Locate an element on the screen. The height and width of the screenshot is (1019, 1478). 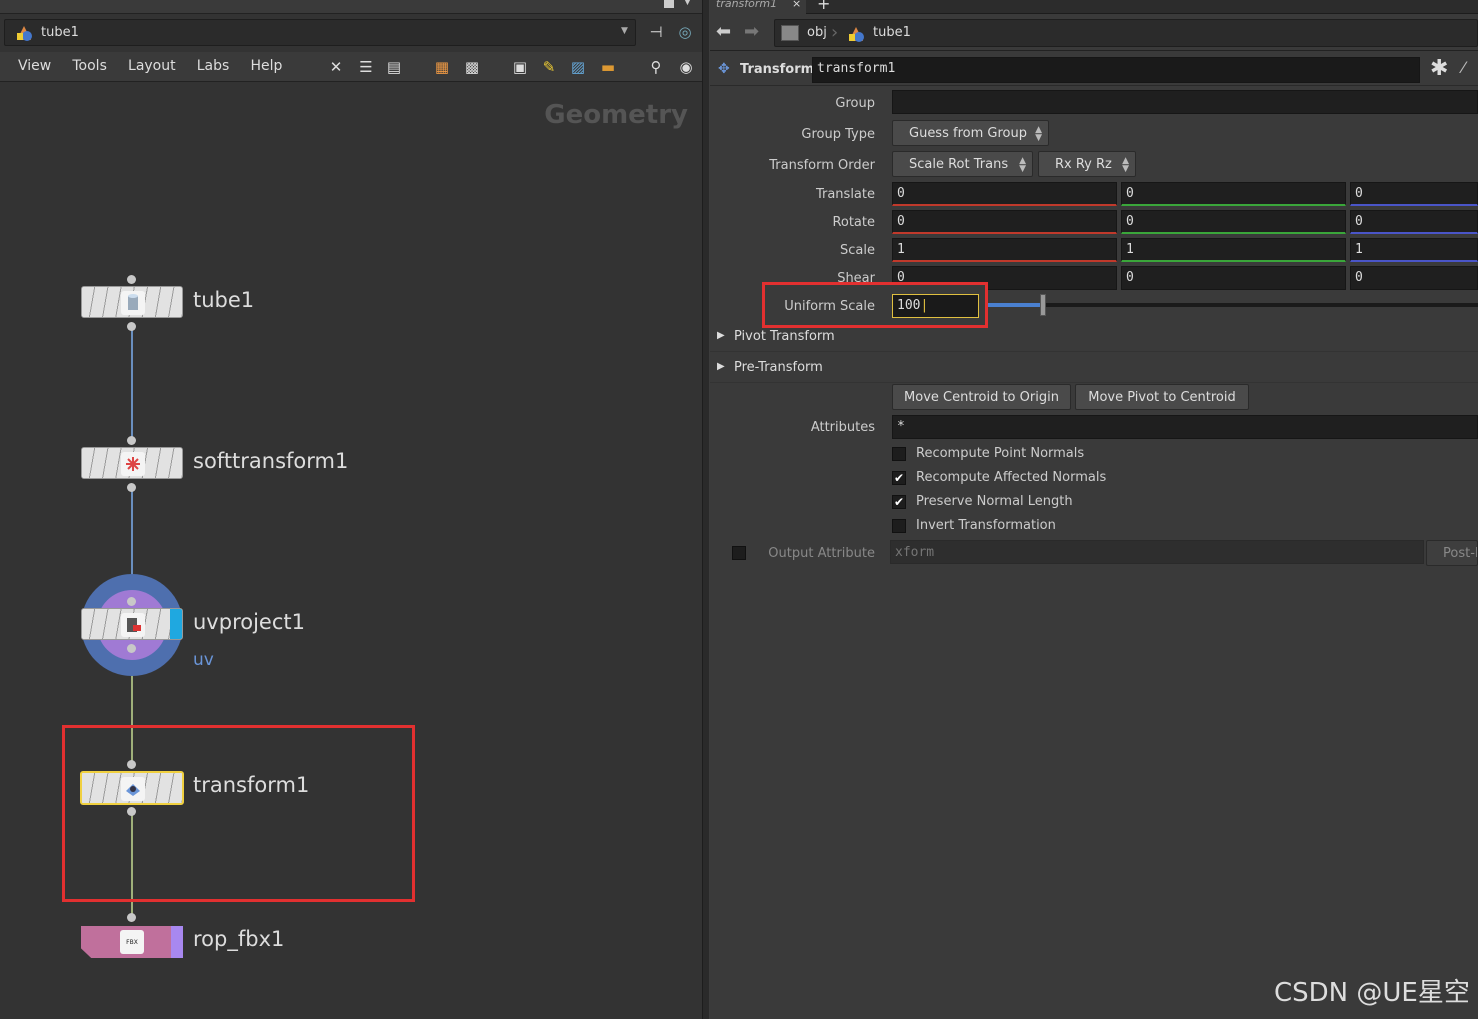
group-type-menu: Guess from Group ▲ ▼ is located at coordinates (970, 133).